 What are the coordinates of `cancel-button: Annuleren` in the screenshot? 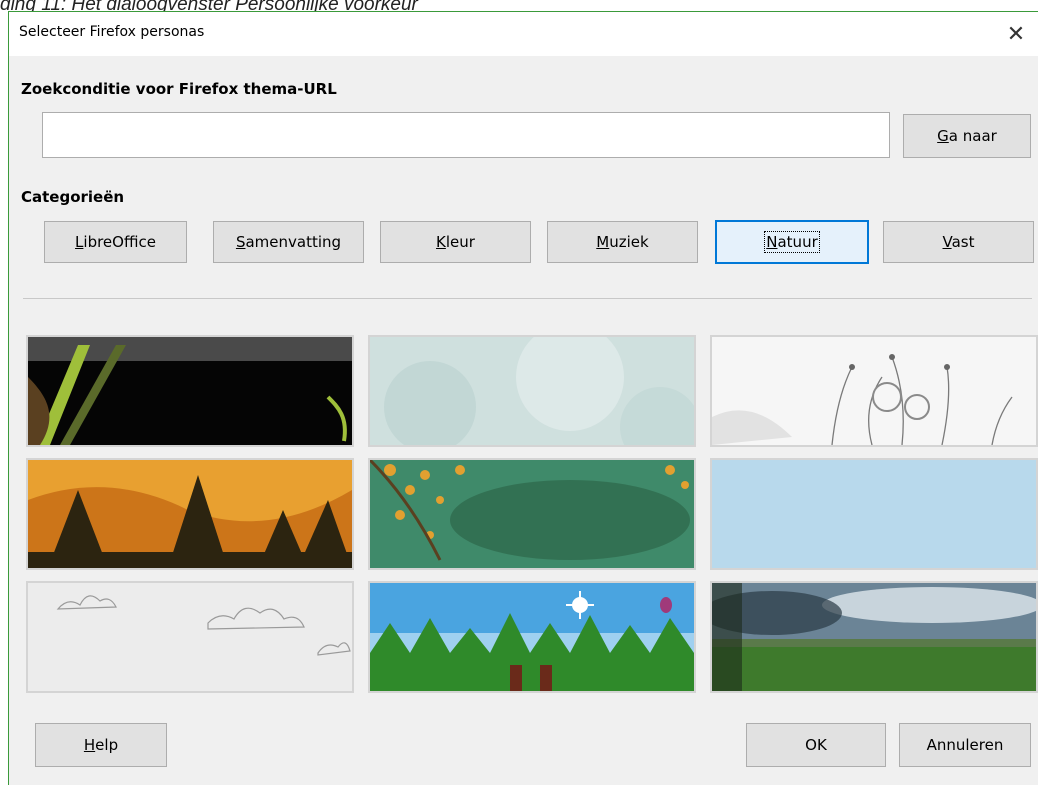 It's located at (965, 745).